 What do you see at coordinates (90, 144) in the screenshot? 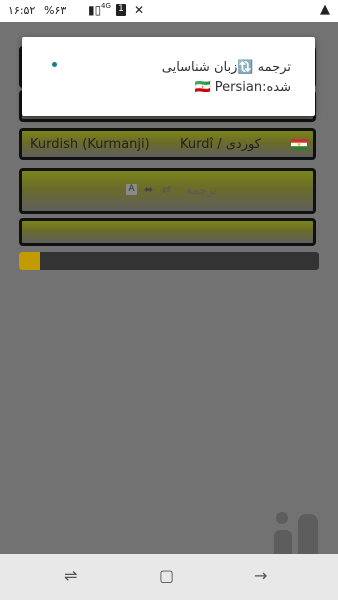
I see `language-name: Kurdish (Kurmanji)` at bounding box center [90, 144].